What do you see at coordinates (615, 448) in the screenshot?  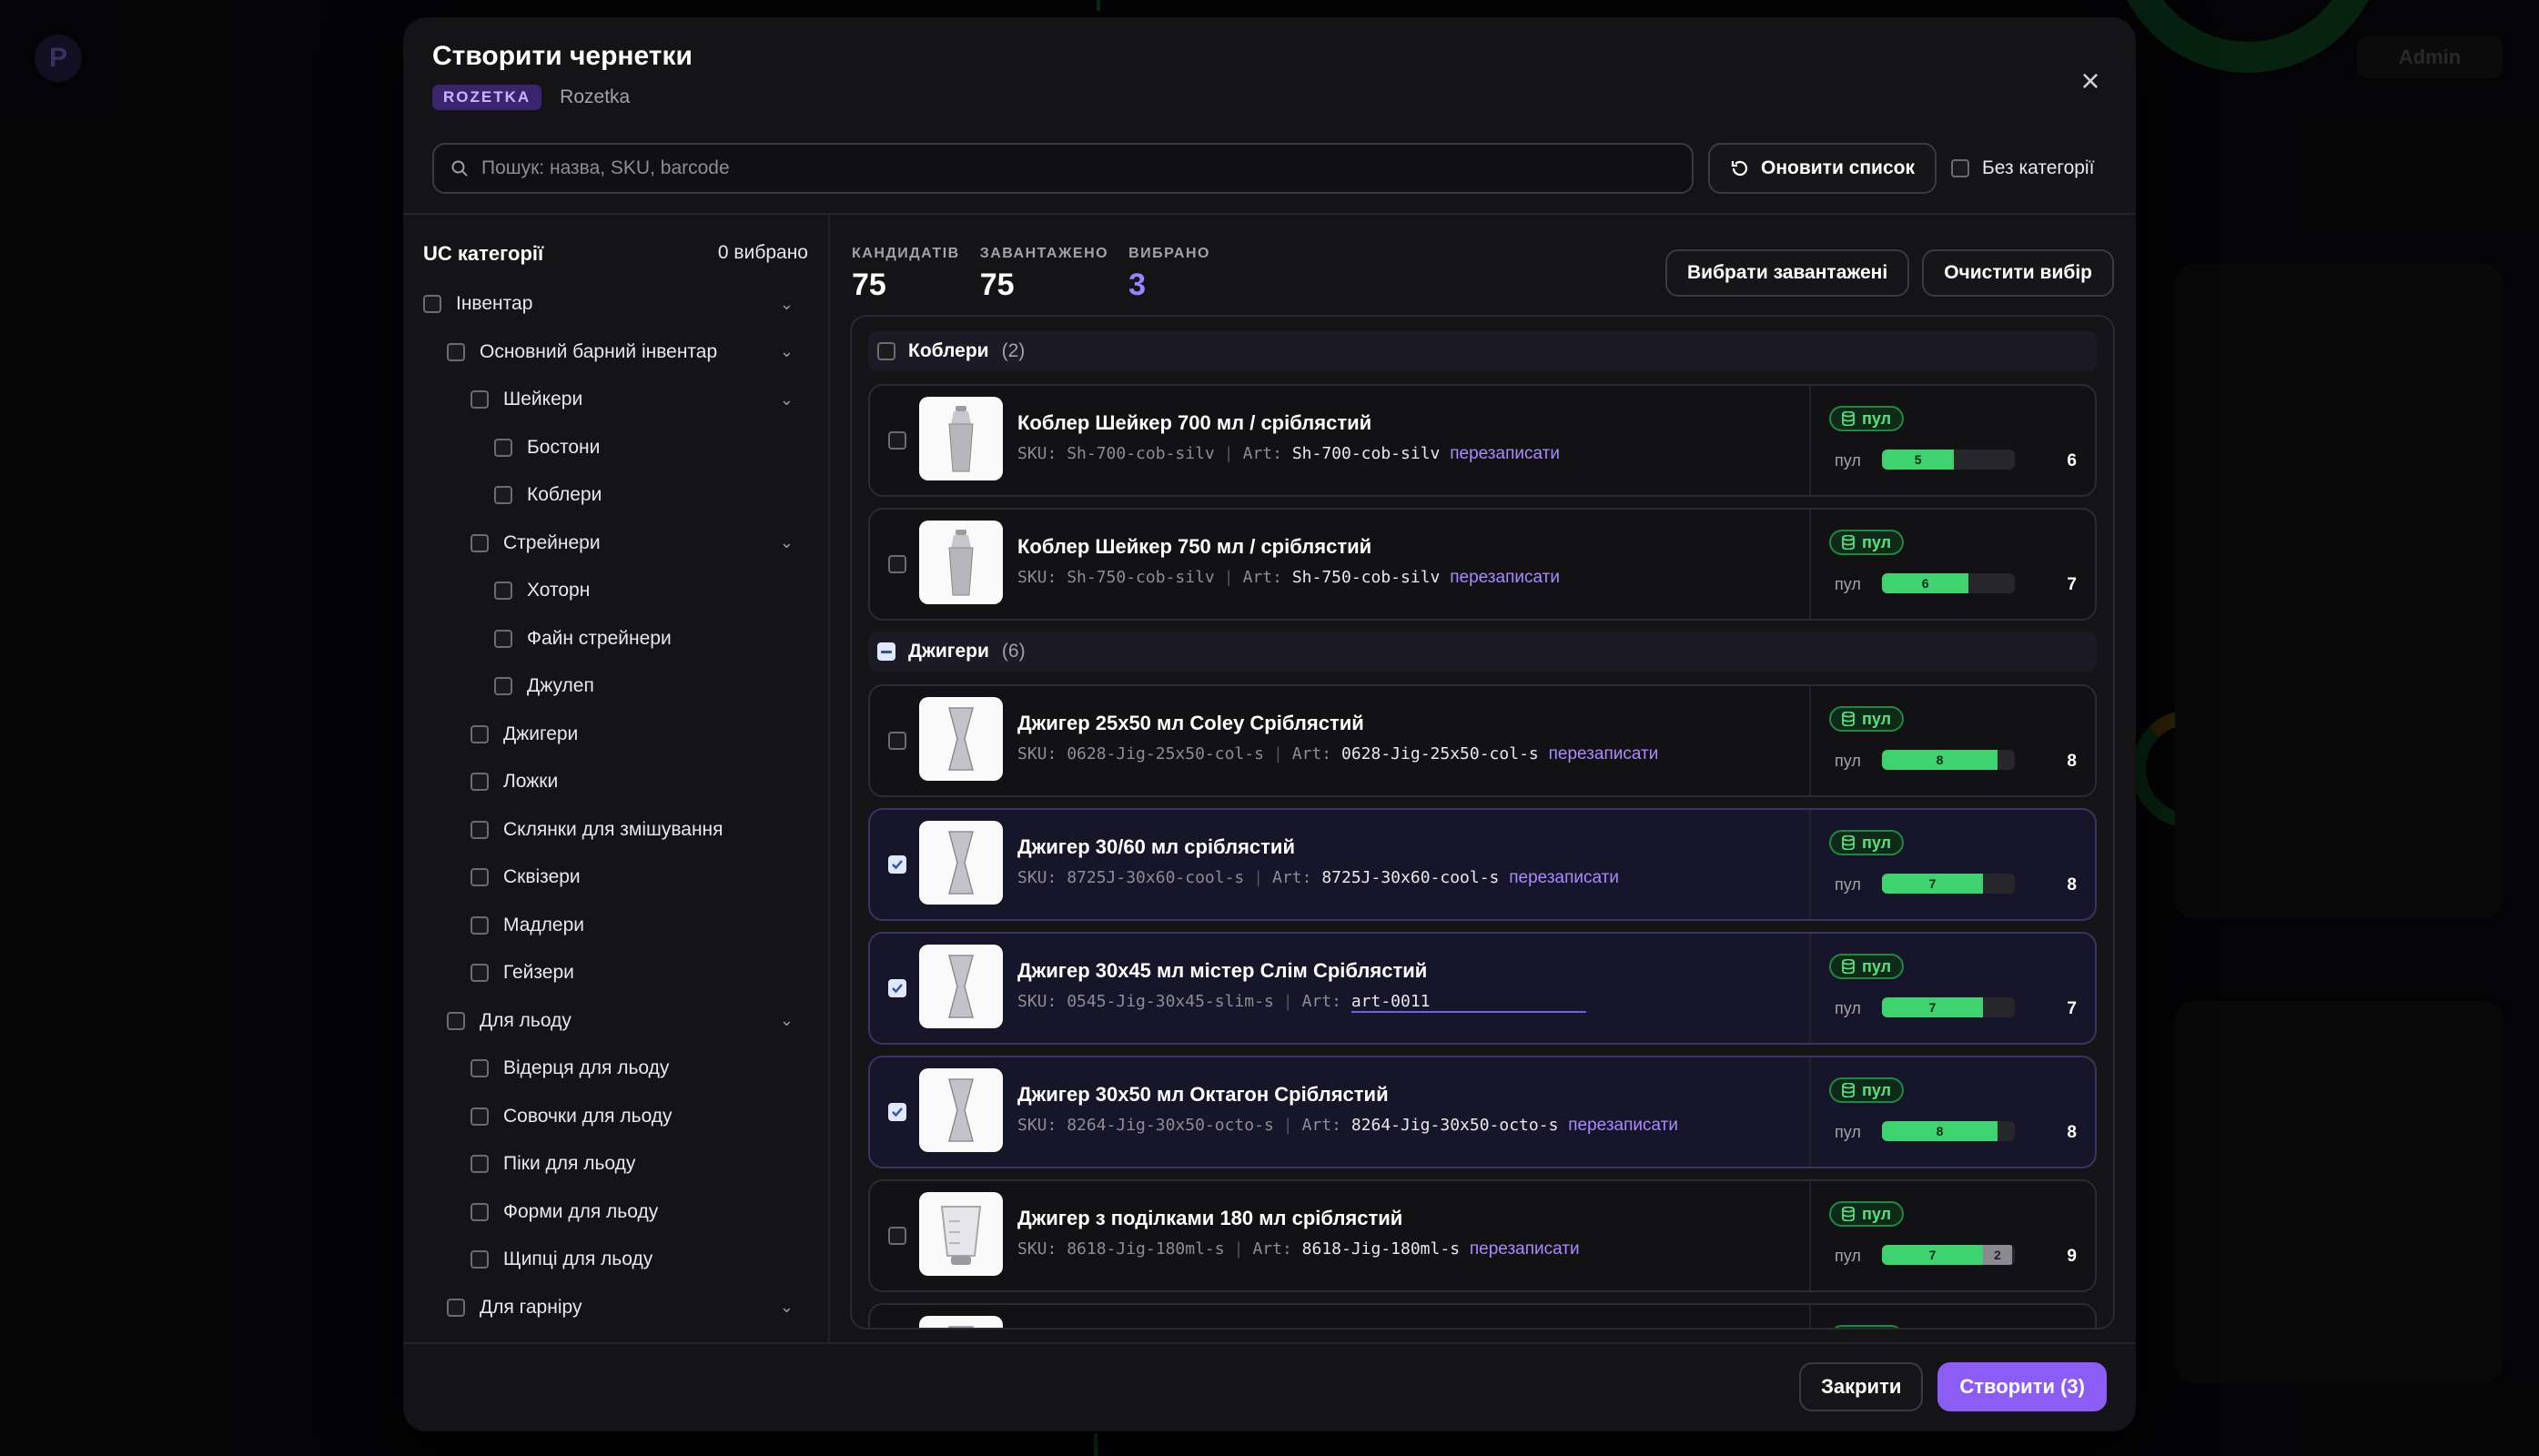 I see `category-item: Бостони` at bounding box center [615, 448].